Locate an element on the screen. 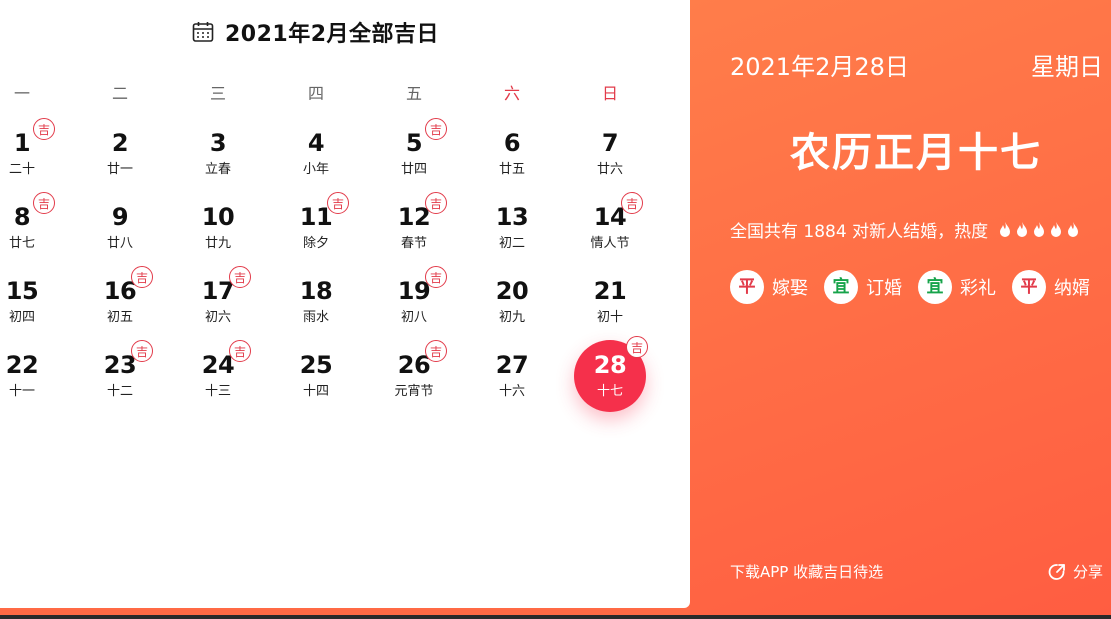 This screenshot has width=1111, height=619. calendar-day: 6 廿五 is located at coordinates (512, 153).